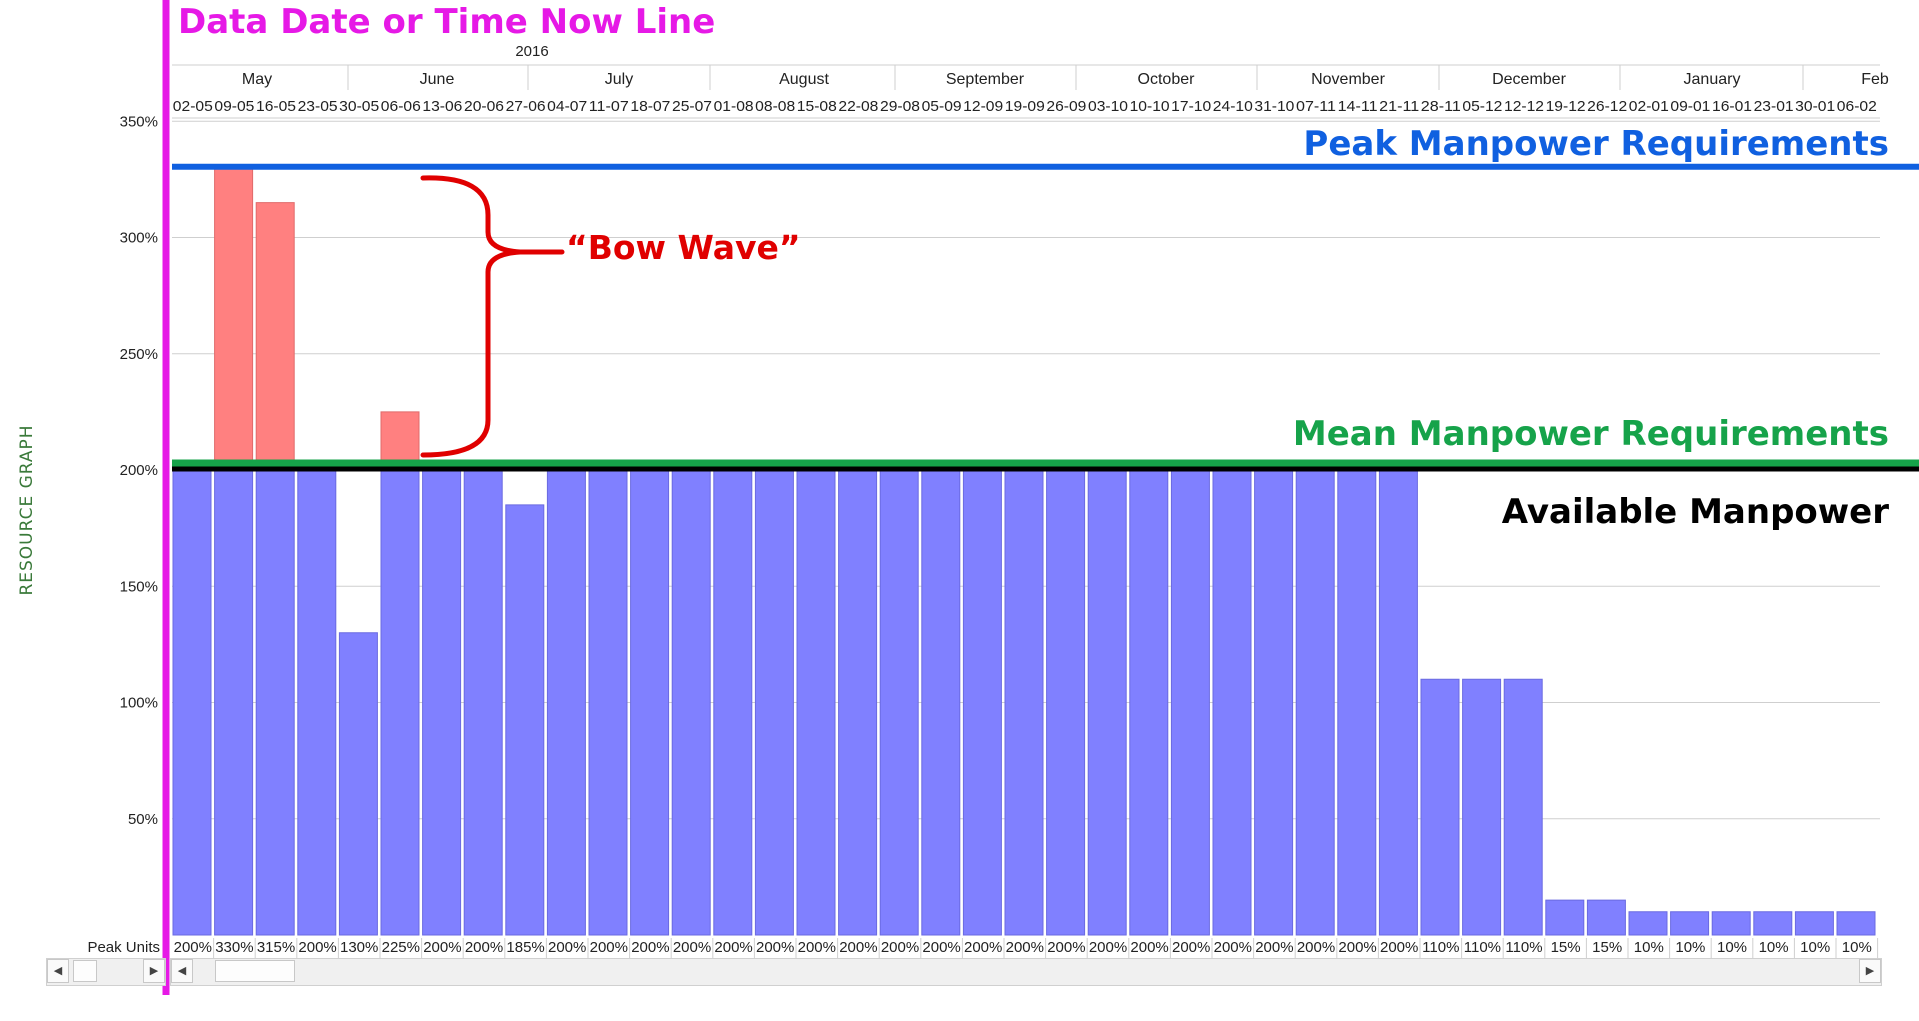  Describe the element at coordinates (1167, 79) in the screenshot. I see `month-label: October` at that location.